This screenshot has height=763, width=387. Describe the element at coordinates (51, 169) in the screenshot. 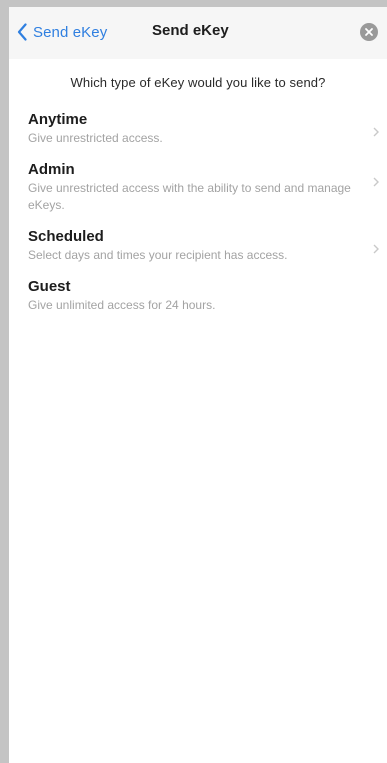

I see `option-title: Admin` at that location.